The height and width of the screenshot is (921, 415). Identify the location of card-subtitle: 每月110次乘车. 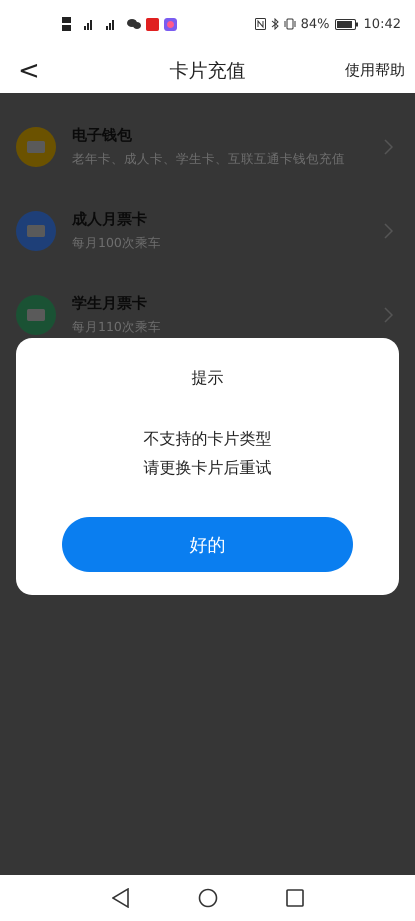
(117, 327).